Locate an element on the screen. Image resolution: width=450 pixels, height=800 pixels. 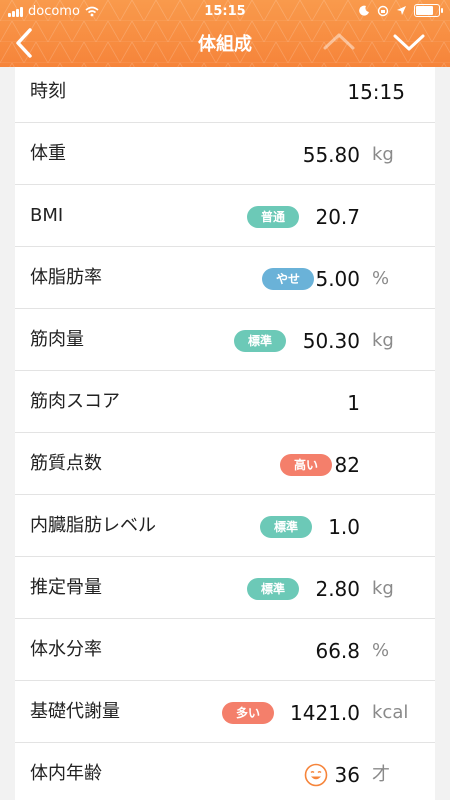
row-label: 筋質点数 is located at coordinates (66, 463).